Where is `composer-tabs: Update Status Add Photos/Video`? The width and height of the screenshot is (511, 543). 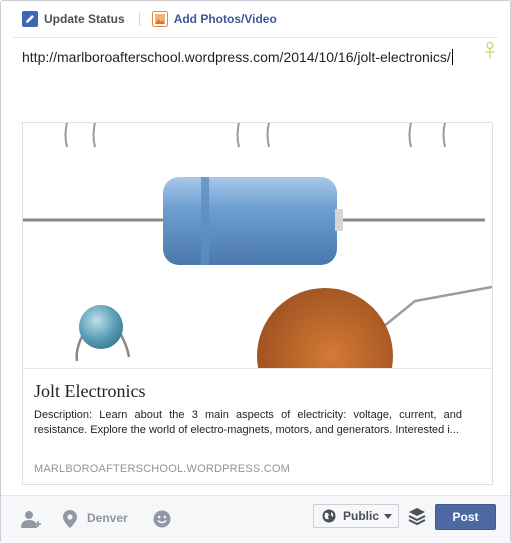
composer-tabs: Update Status Add Photos/Video is located at coordinates (255, 19).